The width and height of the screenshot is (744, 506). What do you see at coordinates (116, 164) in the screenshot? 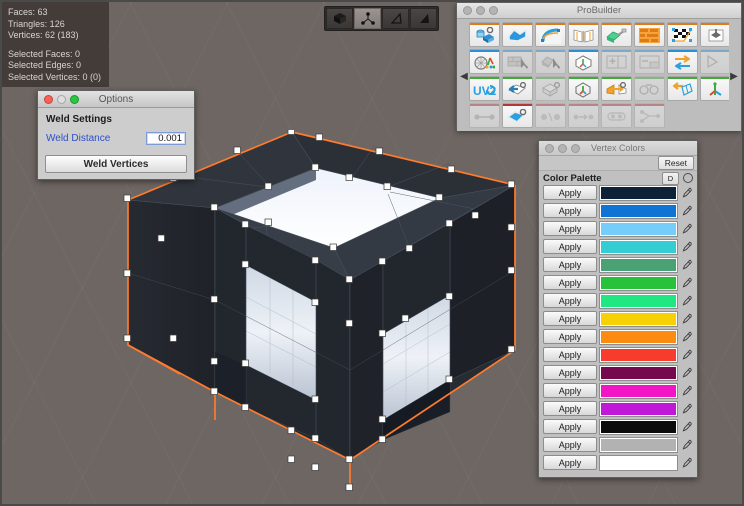
I see `weld-vertices-button: Weld Vertices` at bounding box center [116, 164].